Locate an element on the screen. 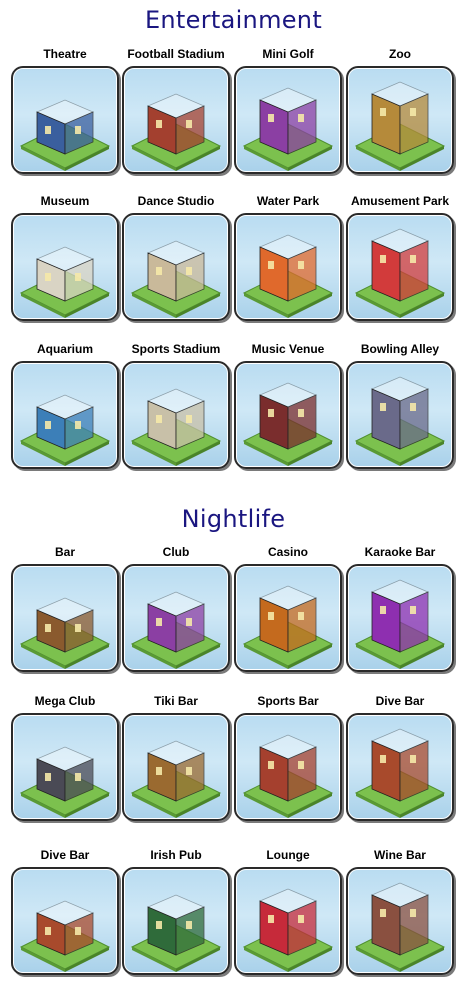 The width and height of the screenshot is (467, 1001). building-label: Bar is located at coordinates (64, 552).